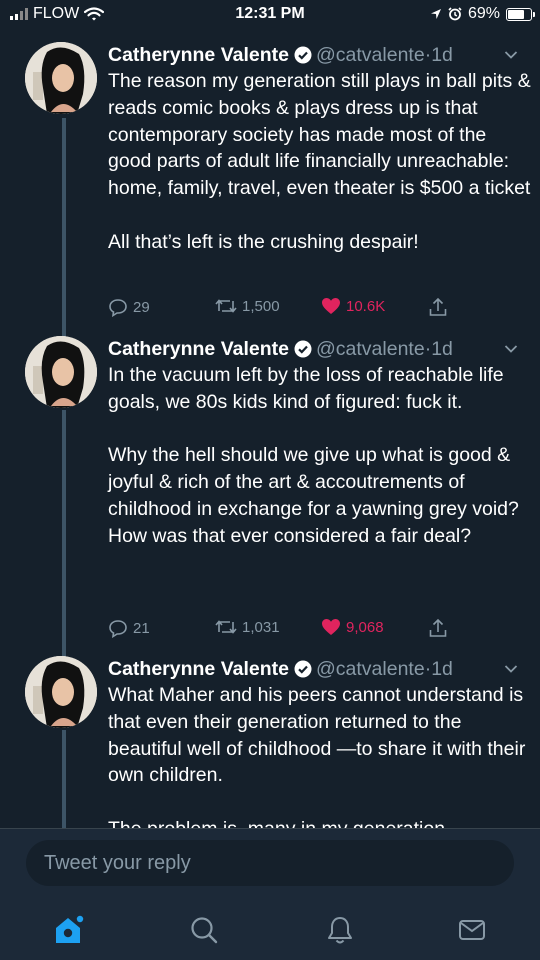 The height and width of the screenshot is (960, 540). I want to click on battery-icon, so click(520, 14).